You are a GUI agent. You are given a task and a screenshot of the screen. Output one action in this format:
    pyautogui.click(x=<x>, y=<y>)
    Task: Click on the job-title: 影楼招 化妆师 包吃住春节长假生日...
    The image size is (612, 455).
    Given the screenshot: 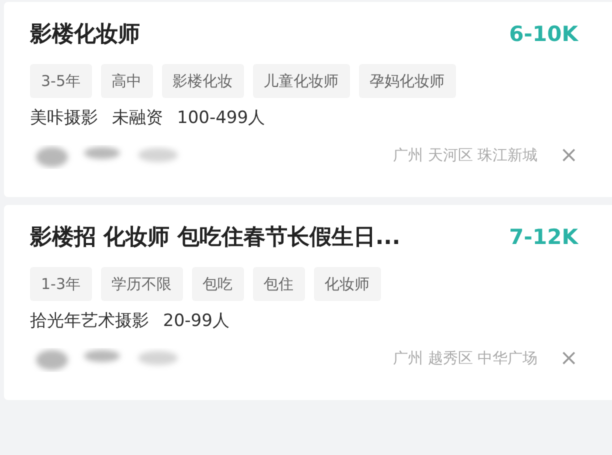 What is the action you would take?
    pyautogui.click(x=215, y=238)
    